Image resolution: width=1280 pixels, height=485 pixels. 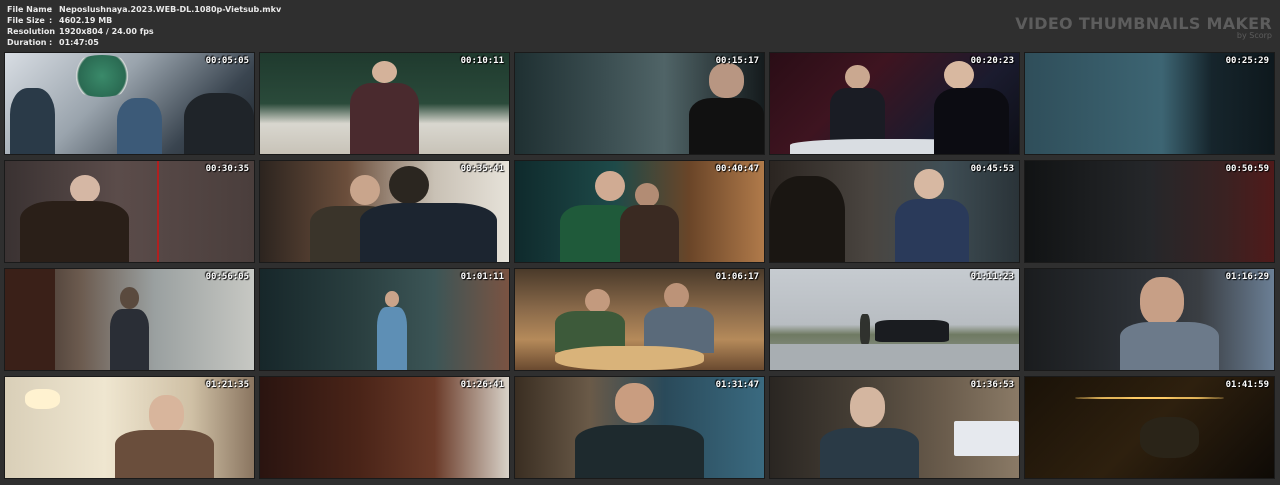 I want to click on thumbnail: 01:31:47, so click(x=639, y=427).